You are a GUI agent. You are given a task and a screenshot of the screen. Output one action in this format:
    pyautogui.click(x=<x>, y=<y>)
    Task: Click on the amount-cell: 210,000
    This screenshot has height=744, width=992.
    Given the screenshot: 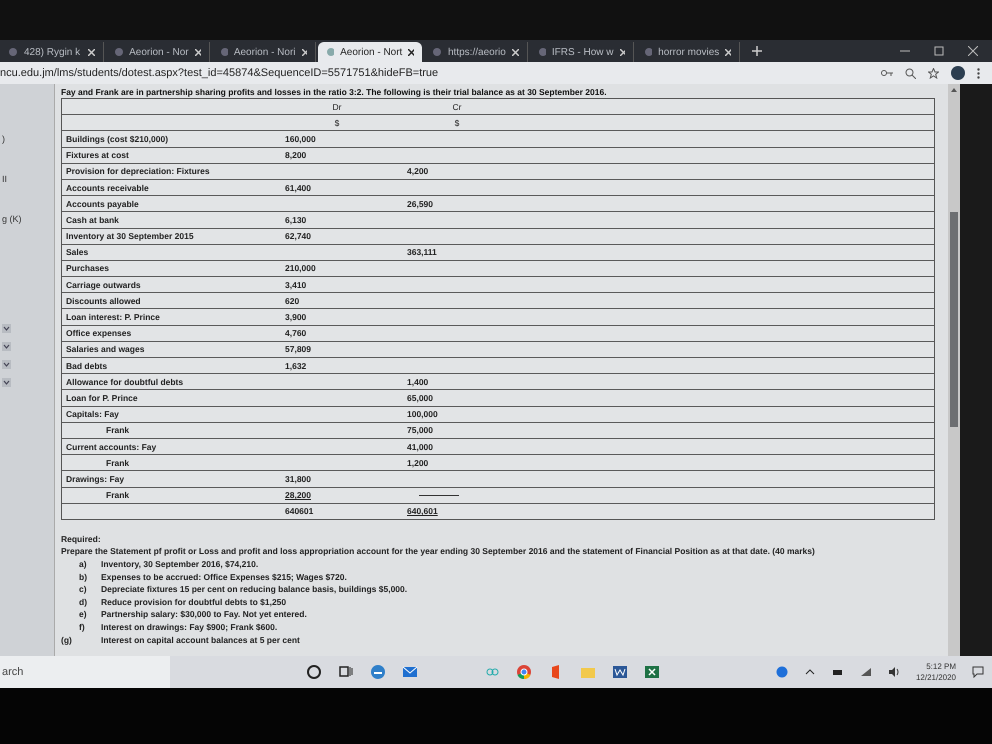 What is the action you would take?
    pyautogui.click(x=300, y=268)
    